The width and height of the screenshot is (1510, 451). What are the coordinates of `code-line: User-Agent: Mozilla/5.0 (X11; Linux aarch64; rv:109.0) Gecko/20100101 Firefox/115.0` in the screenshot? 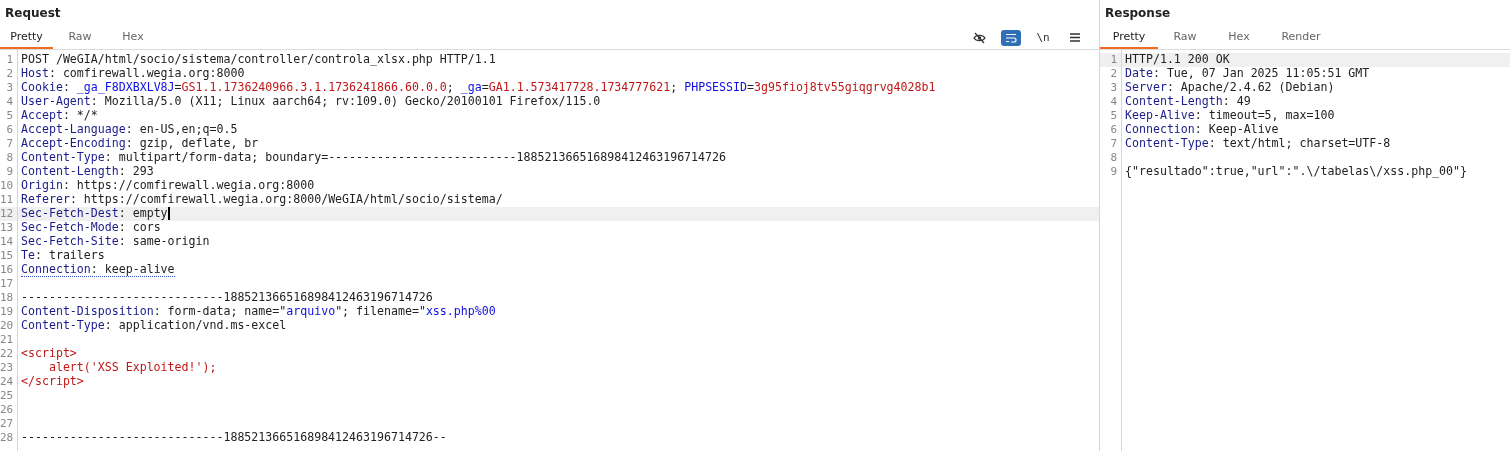 It's located at (311, 102).